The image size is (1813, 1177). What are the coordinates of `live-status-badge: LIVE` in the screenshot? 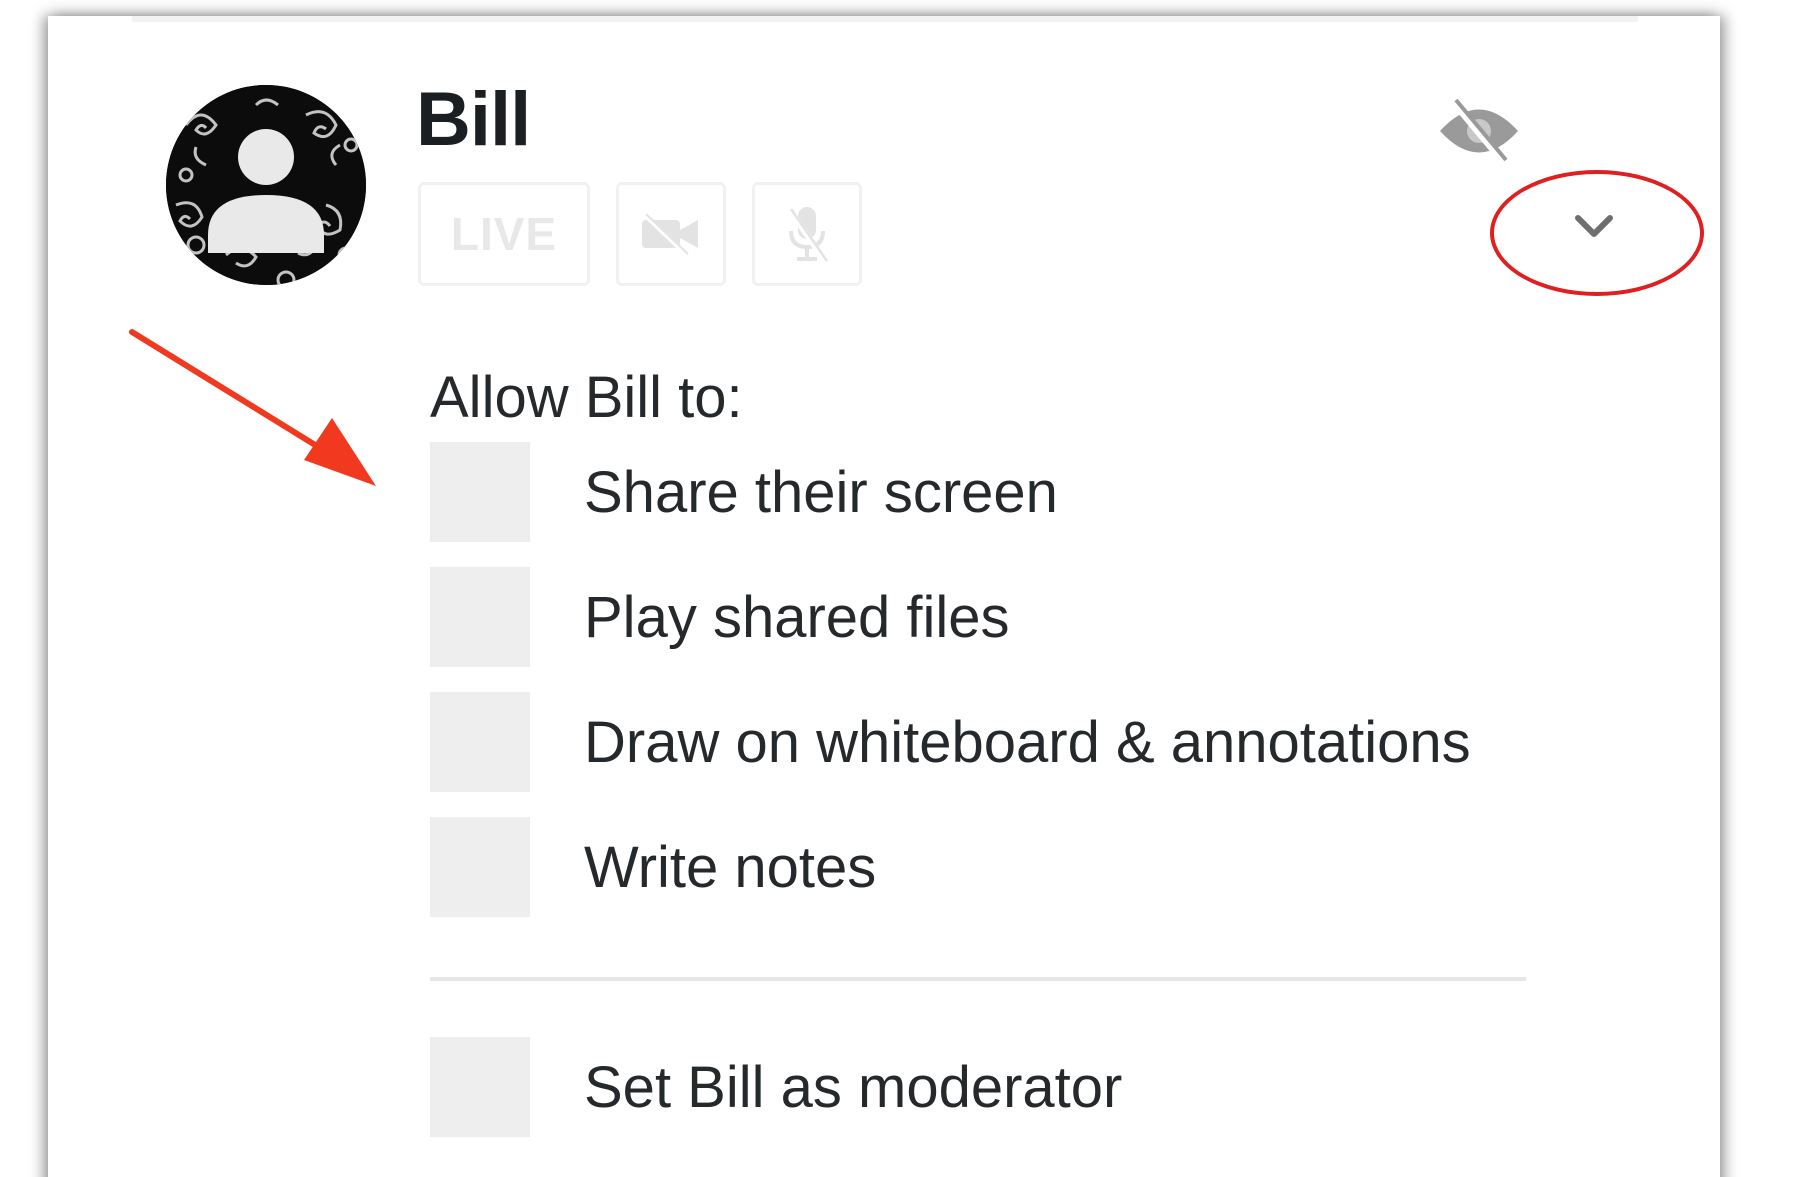 It's located at (504, 234).